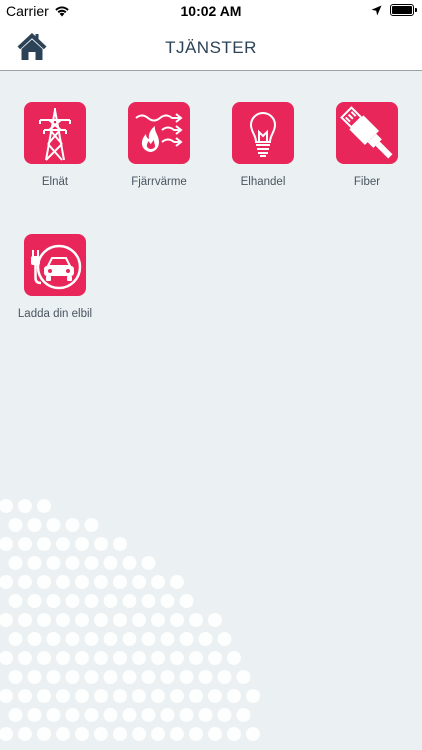  I want to click on status-bar: Carrier 10:02 AM, so click(211, 11).